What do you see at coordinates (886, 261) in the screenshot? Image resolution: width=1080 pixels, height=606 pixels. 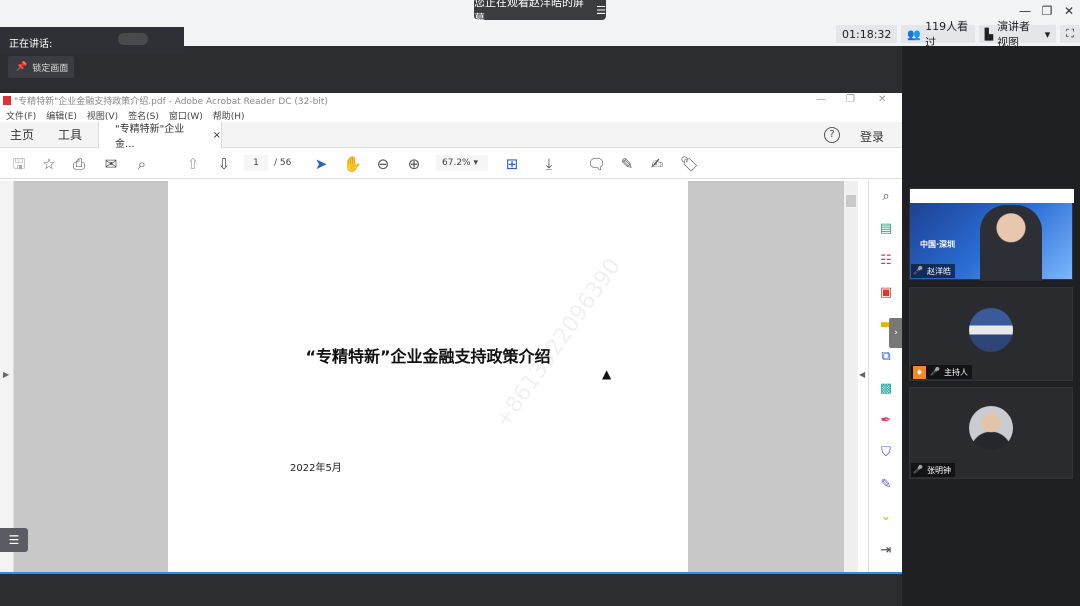 I see `organize-pages-icon: ☷` at bounding box center [886, 261].